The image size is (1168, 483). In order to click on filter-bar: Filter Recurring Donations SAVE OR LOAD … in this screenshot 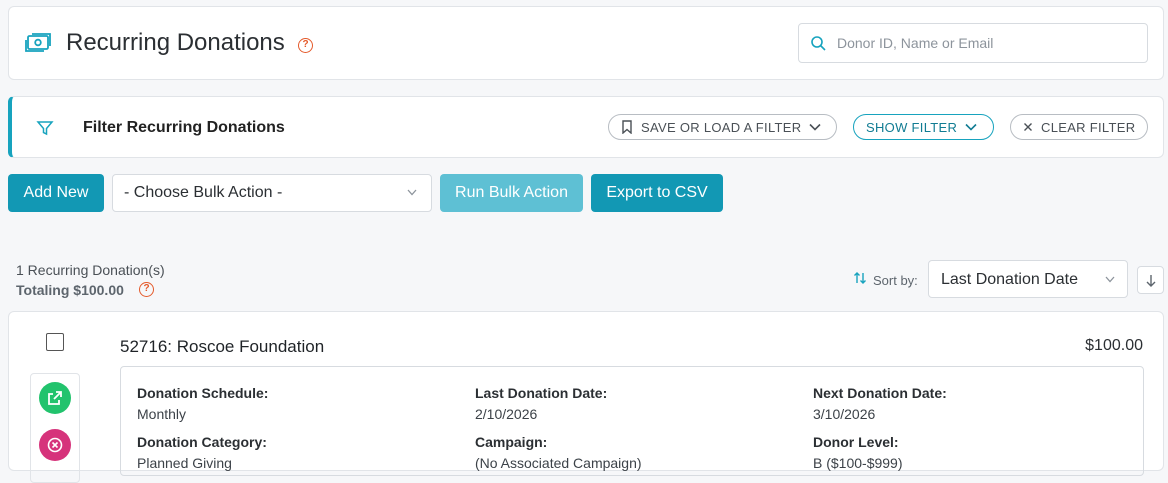, I will do `click(586, 127)`.